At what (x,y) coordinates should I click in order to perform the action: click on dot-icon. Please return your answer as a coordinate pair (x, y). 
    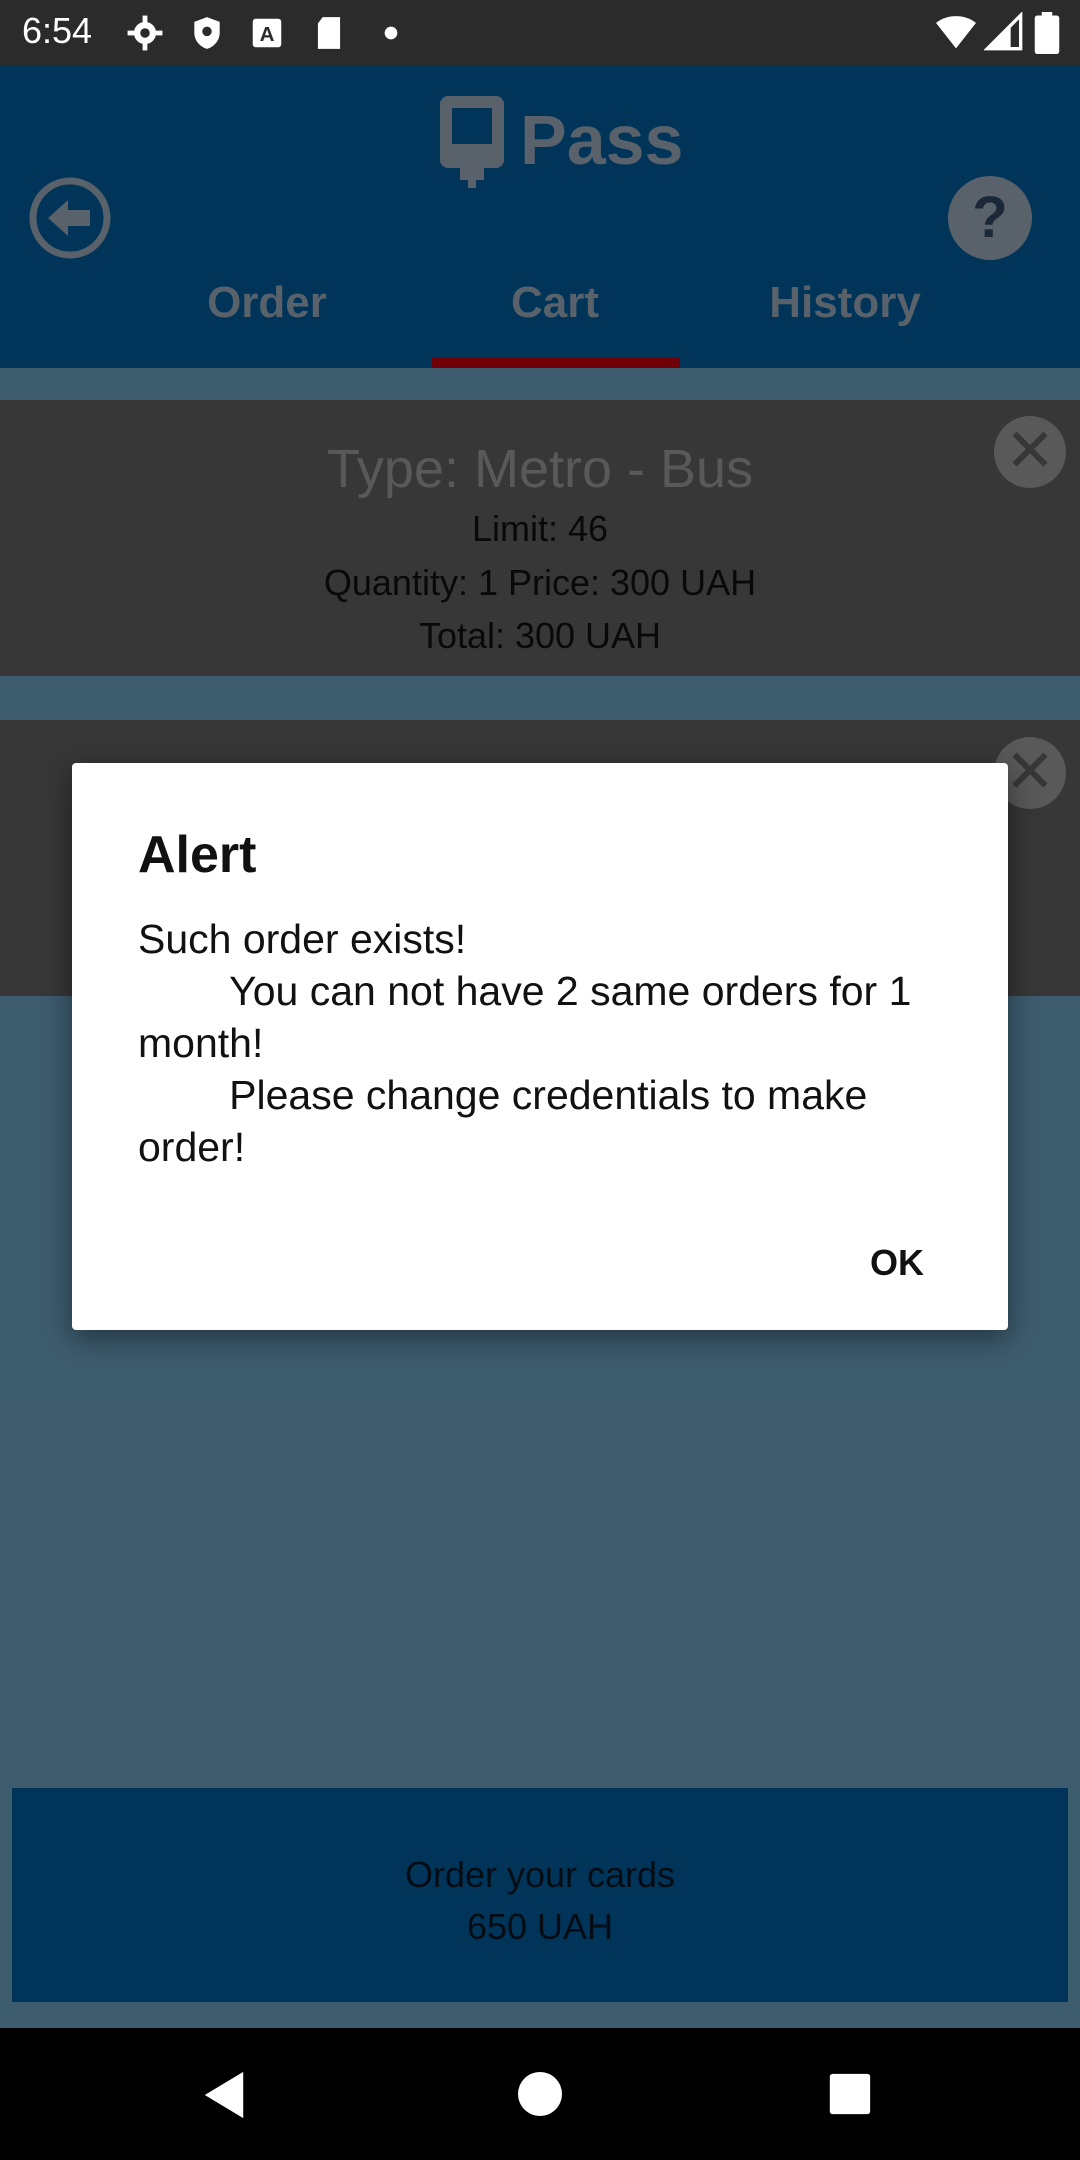
    Looking at the image, I should click on (391, 33).